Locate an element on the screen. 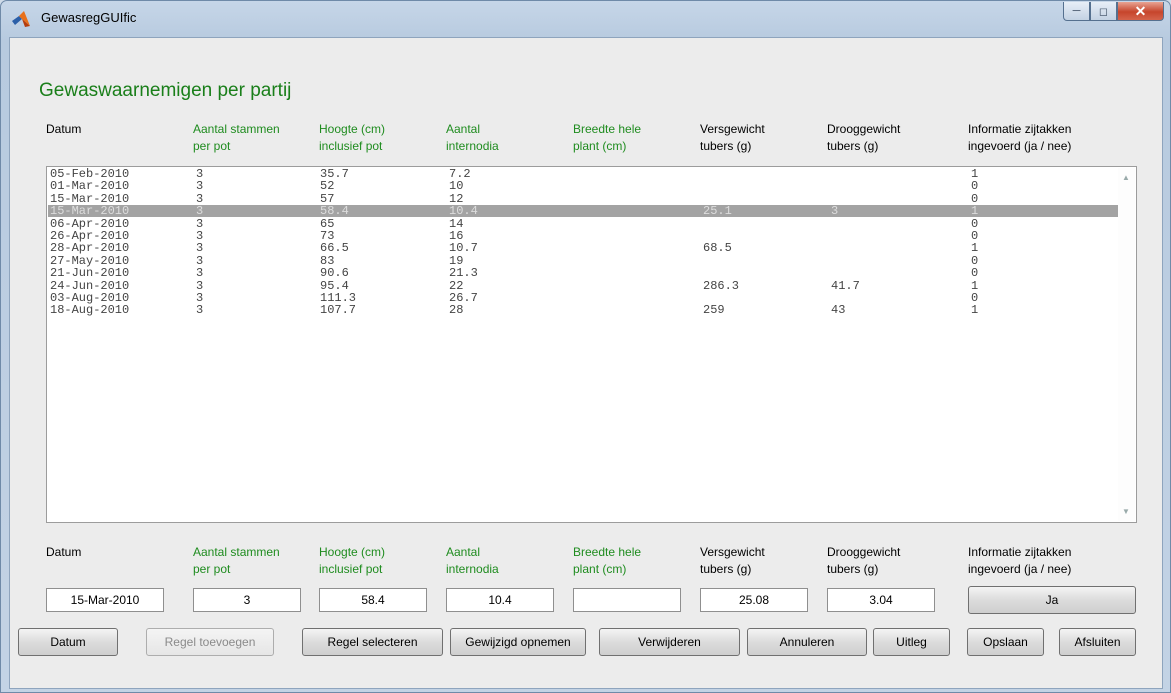  list-cell: 43 is located at coordinates (838, 310).